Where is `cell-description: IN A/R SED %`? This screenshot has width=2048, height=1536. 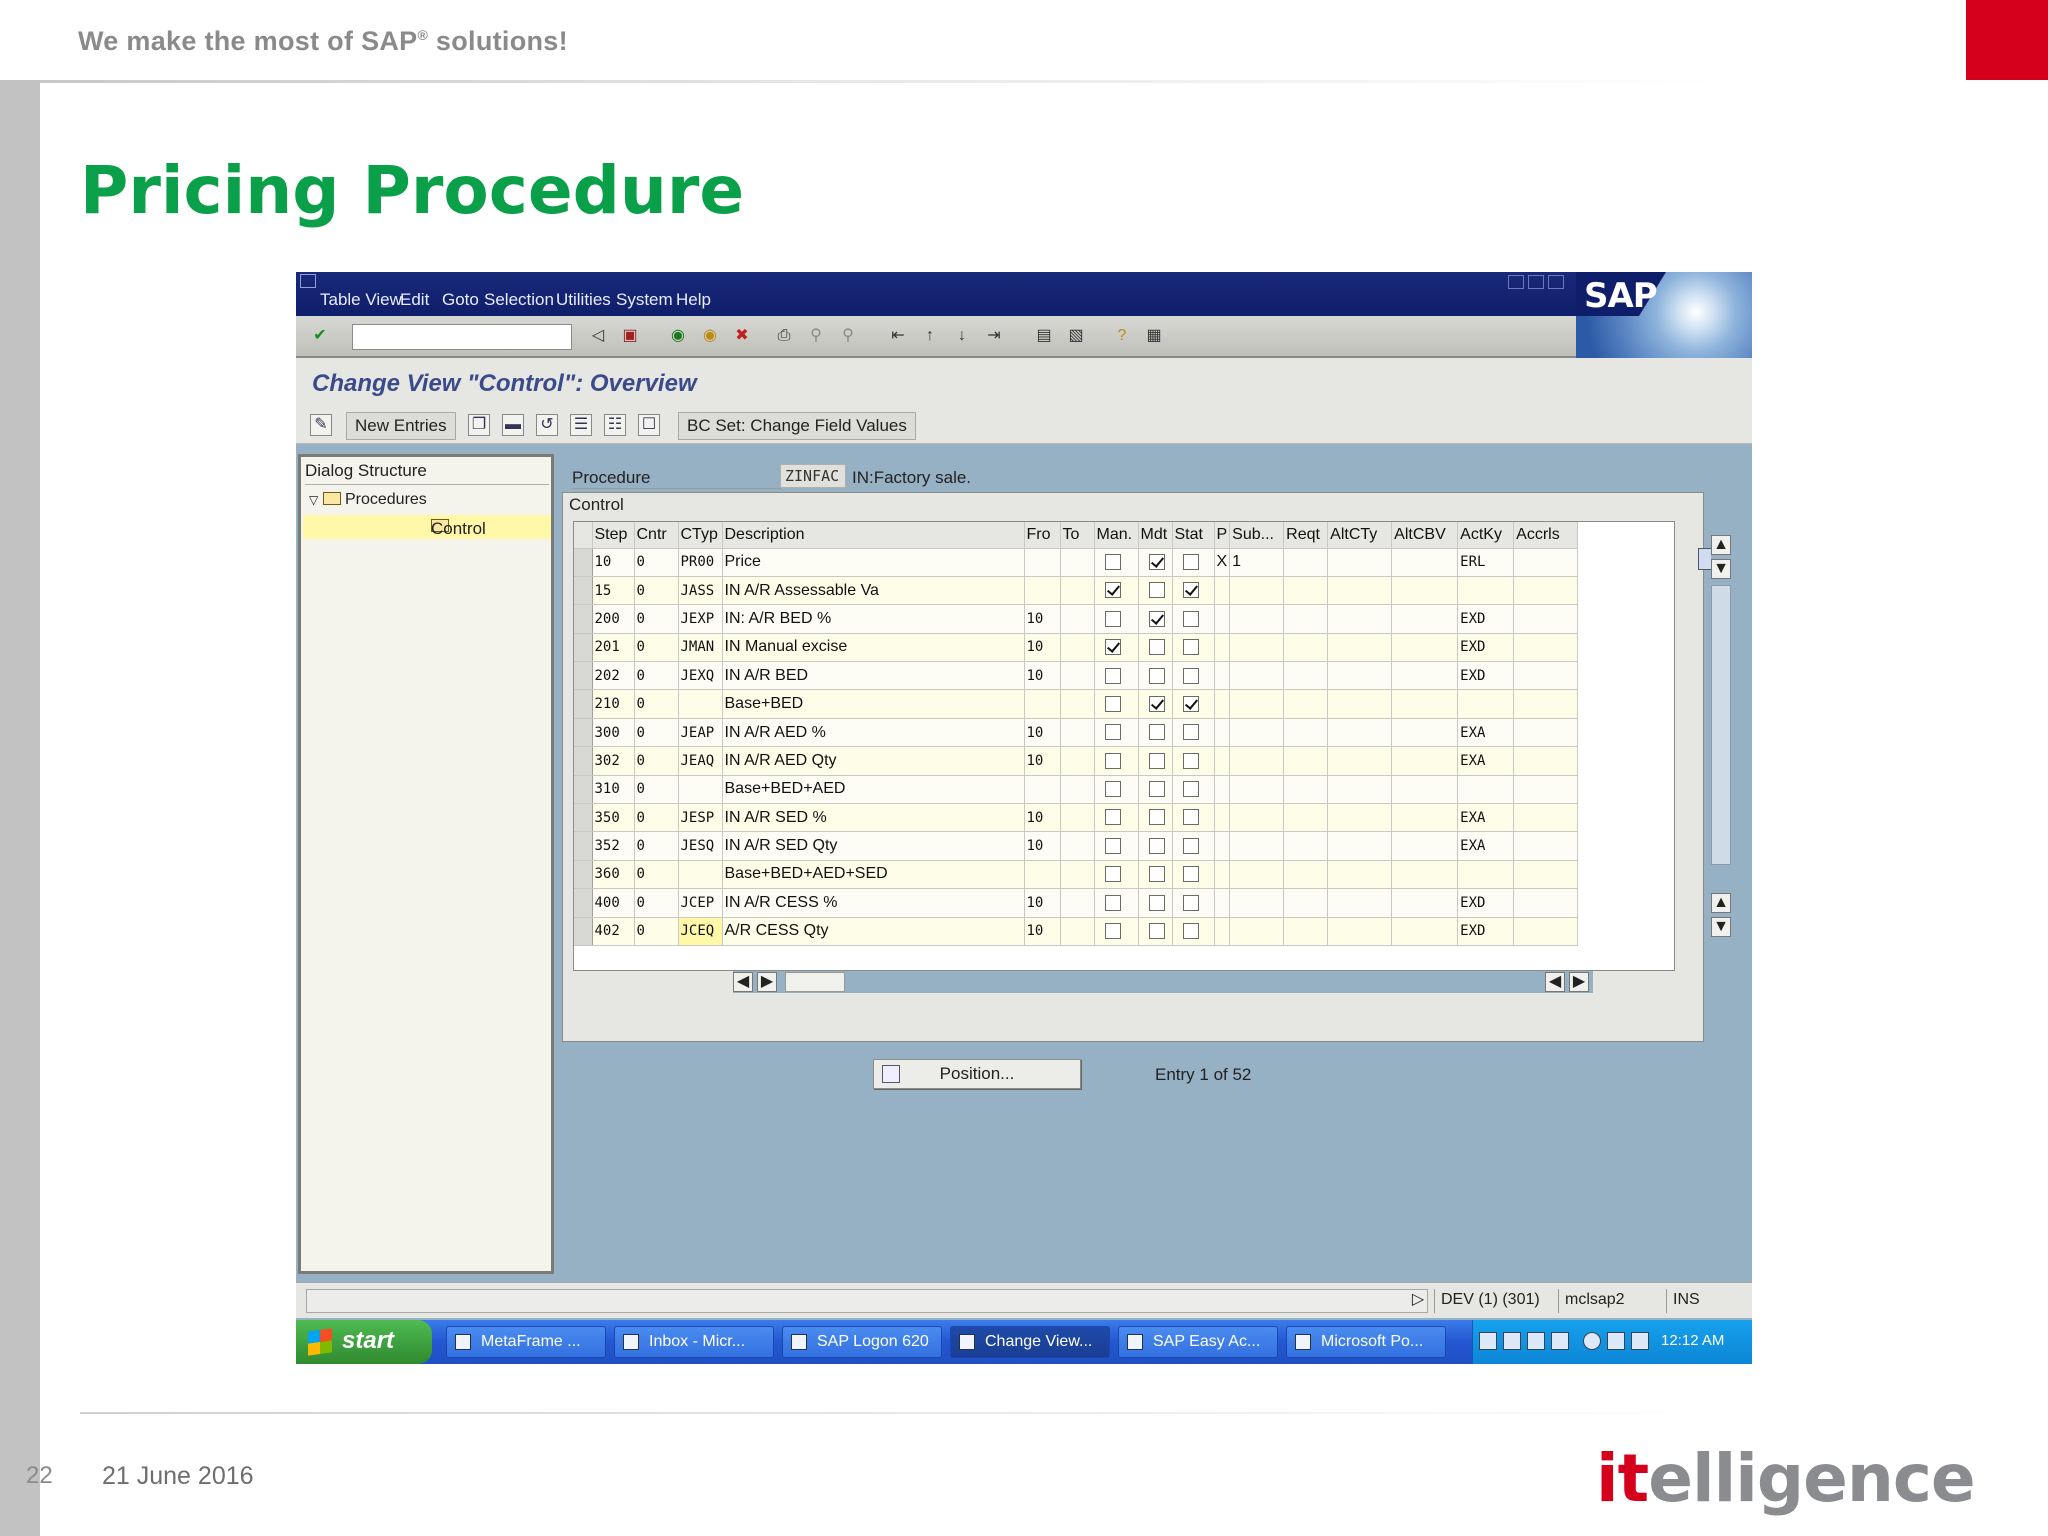
cell-description: IN A/R SED % is located at coordinates (873, 818).